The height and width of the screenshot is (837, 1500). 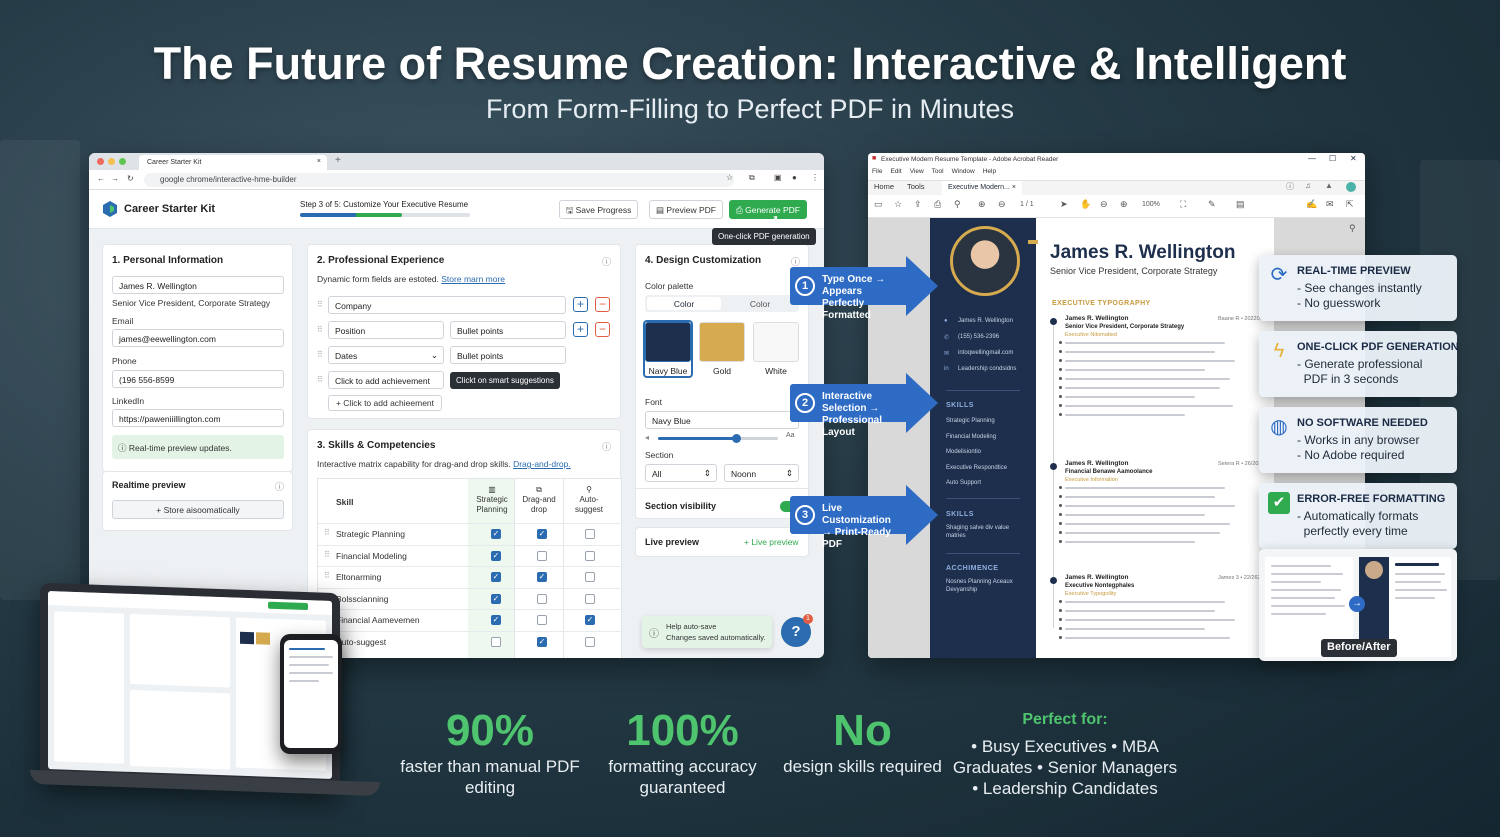 I want to click on sign-icon: ✍, so click(x=1311, y=204).